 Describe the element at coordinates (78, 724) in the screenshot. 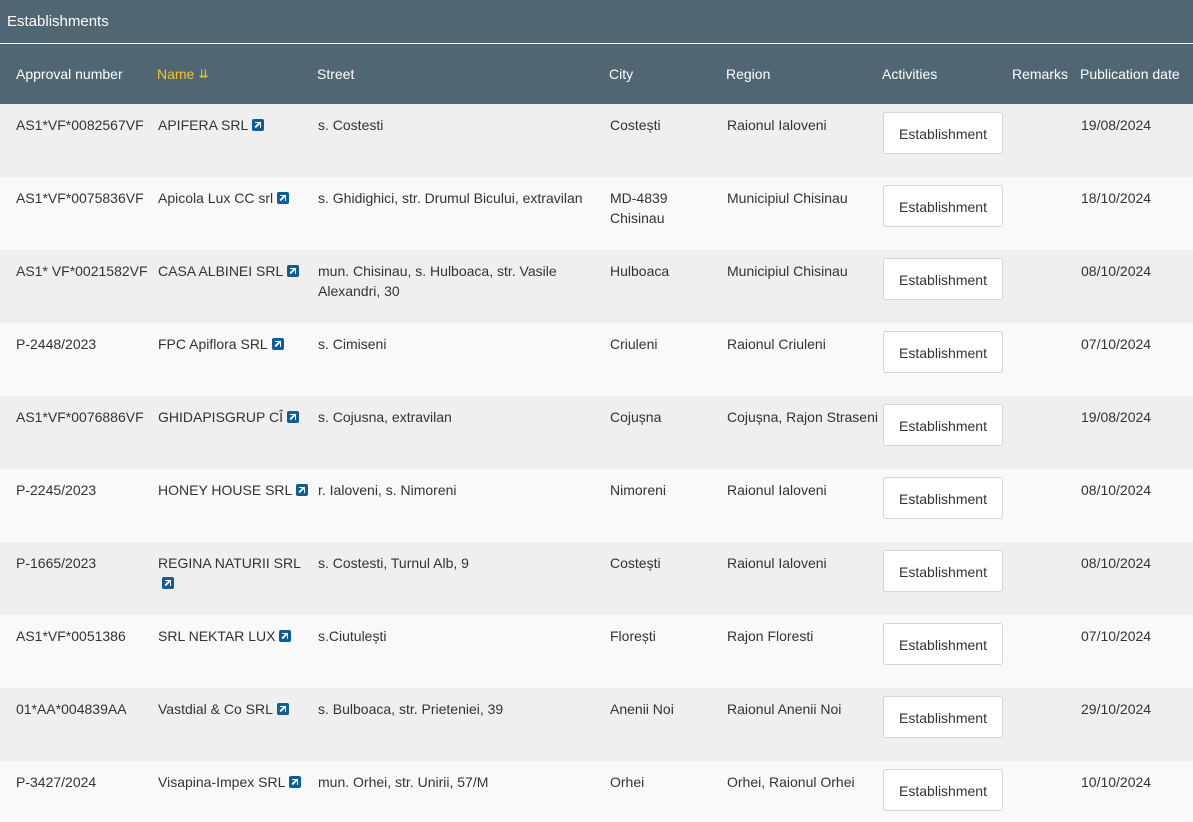

I see `approval-number-cell: 01*AA*004839AA` at that location.